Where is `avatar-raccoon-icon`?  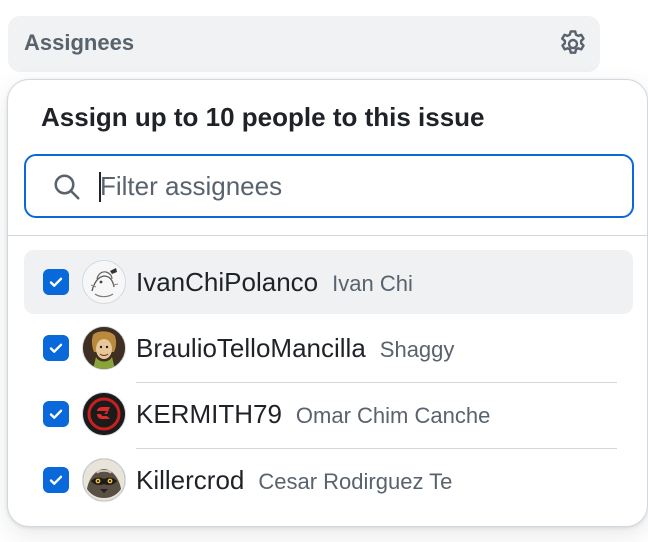 avatar-raccoon-icon is located at coordinates (104, 480).